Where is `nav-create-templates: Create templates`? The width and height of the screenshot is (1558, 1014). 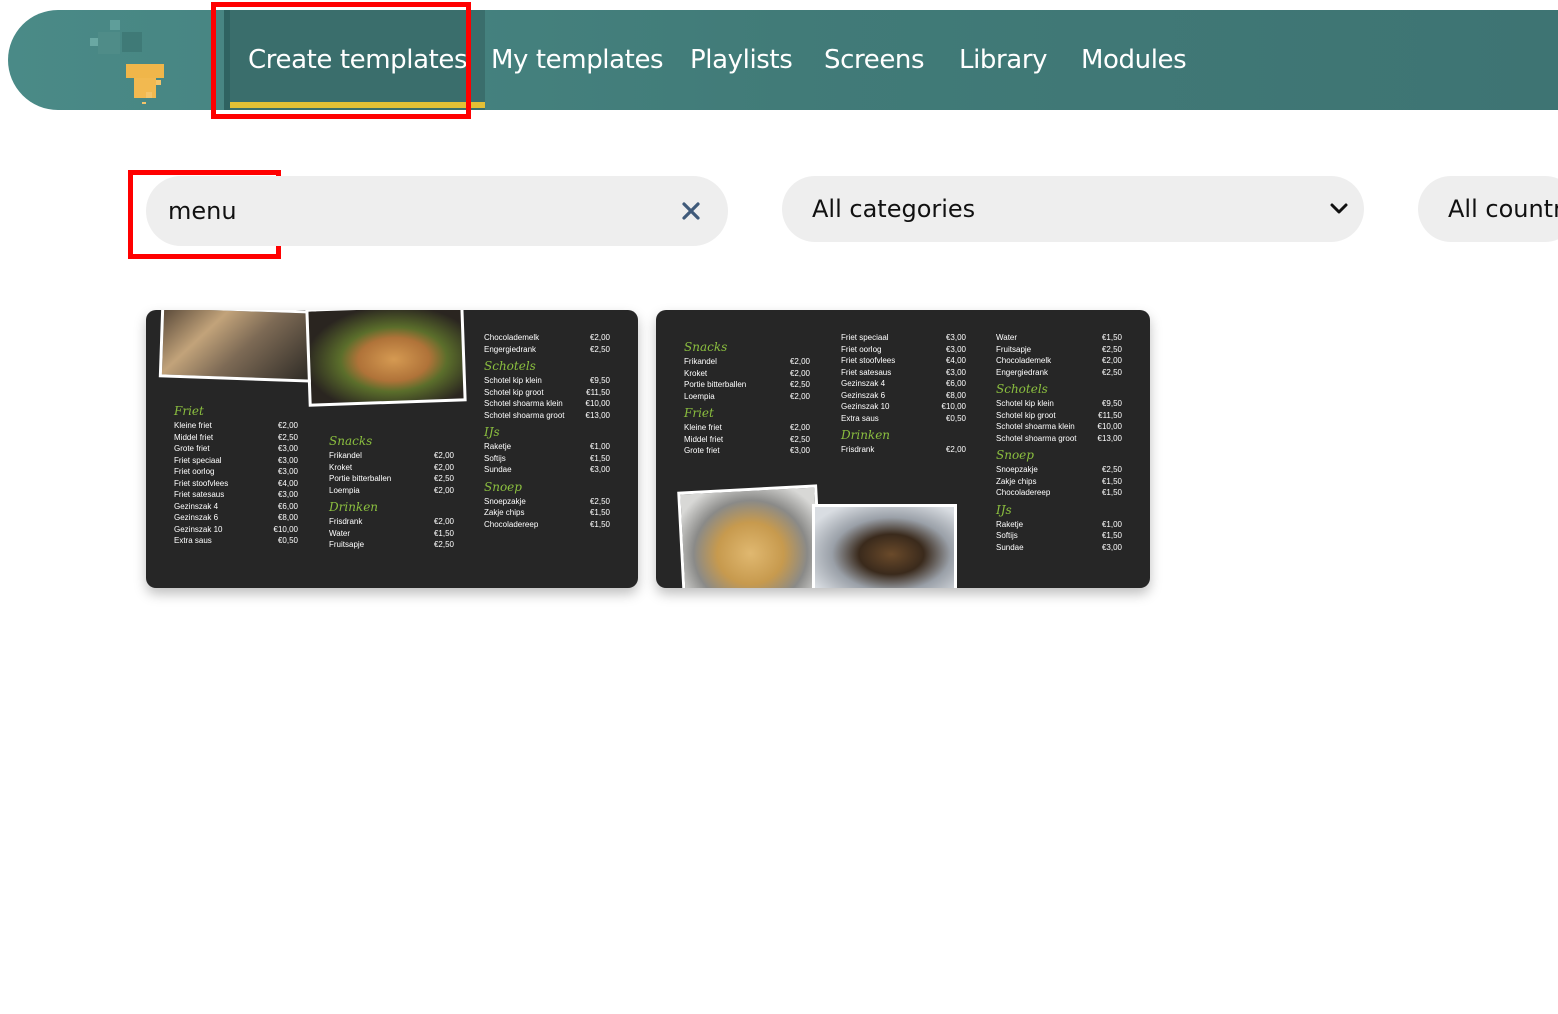 nav-create-templates: Create templates is located at coordinates (355, 60).